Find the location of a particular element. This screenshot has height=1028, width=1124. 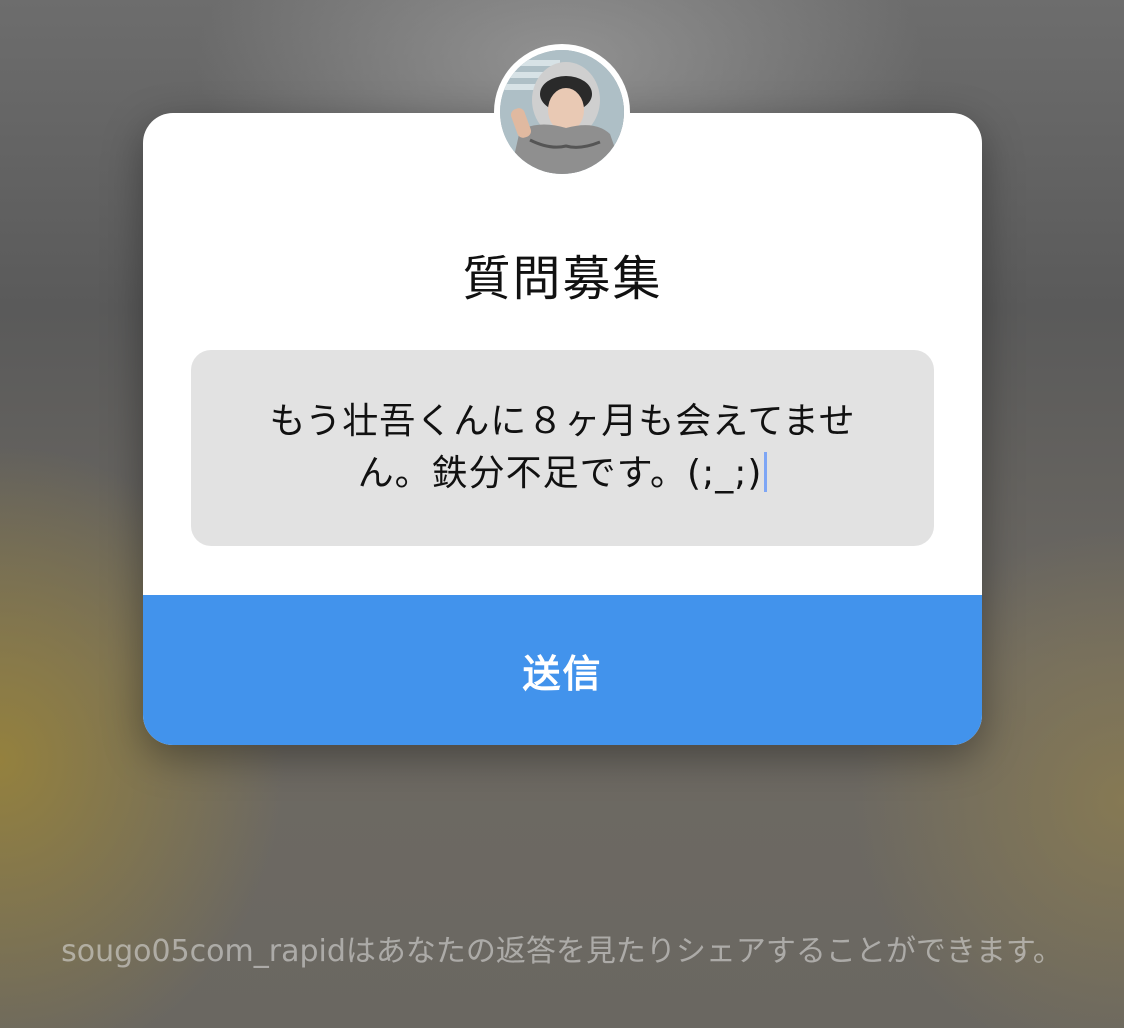

avatar-photo is located at coordinates (562, 112).